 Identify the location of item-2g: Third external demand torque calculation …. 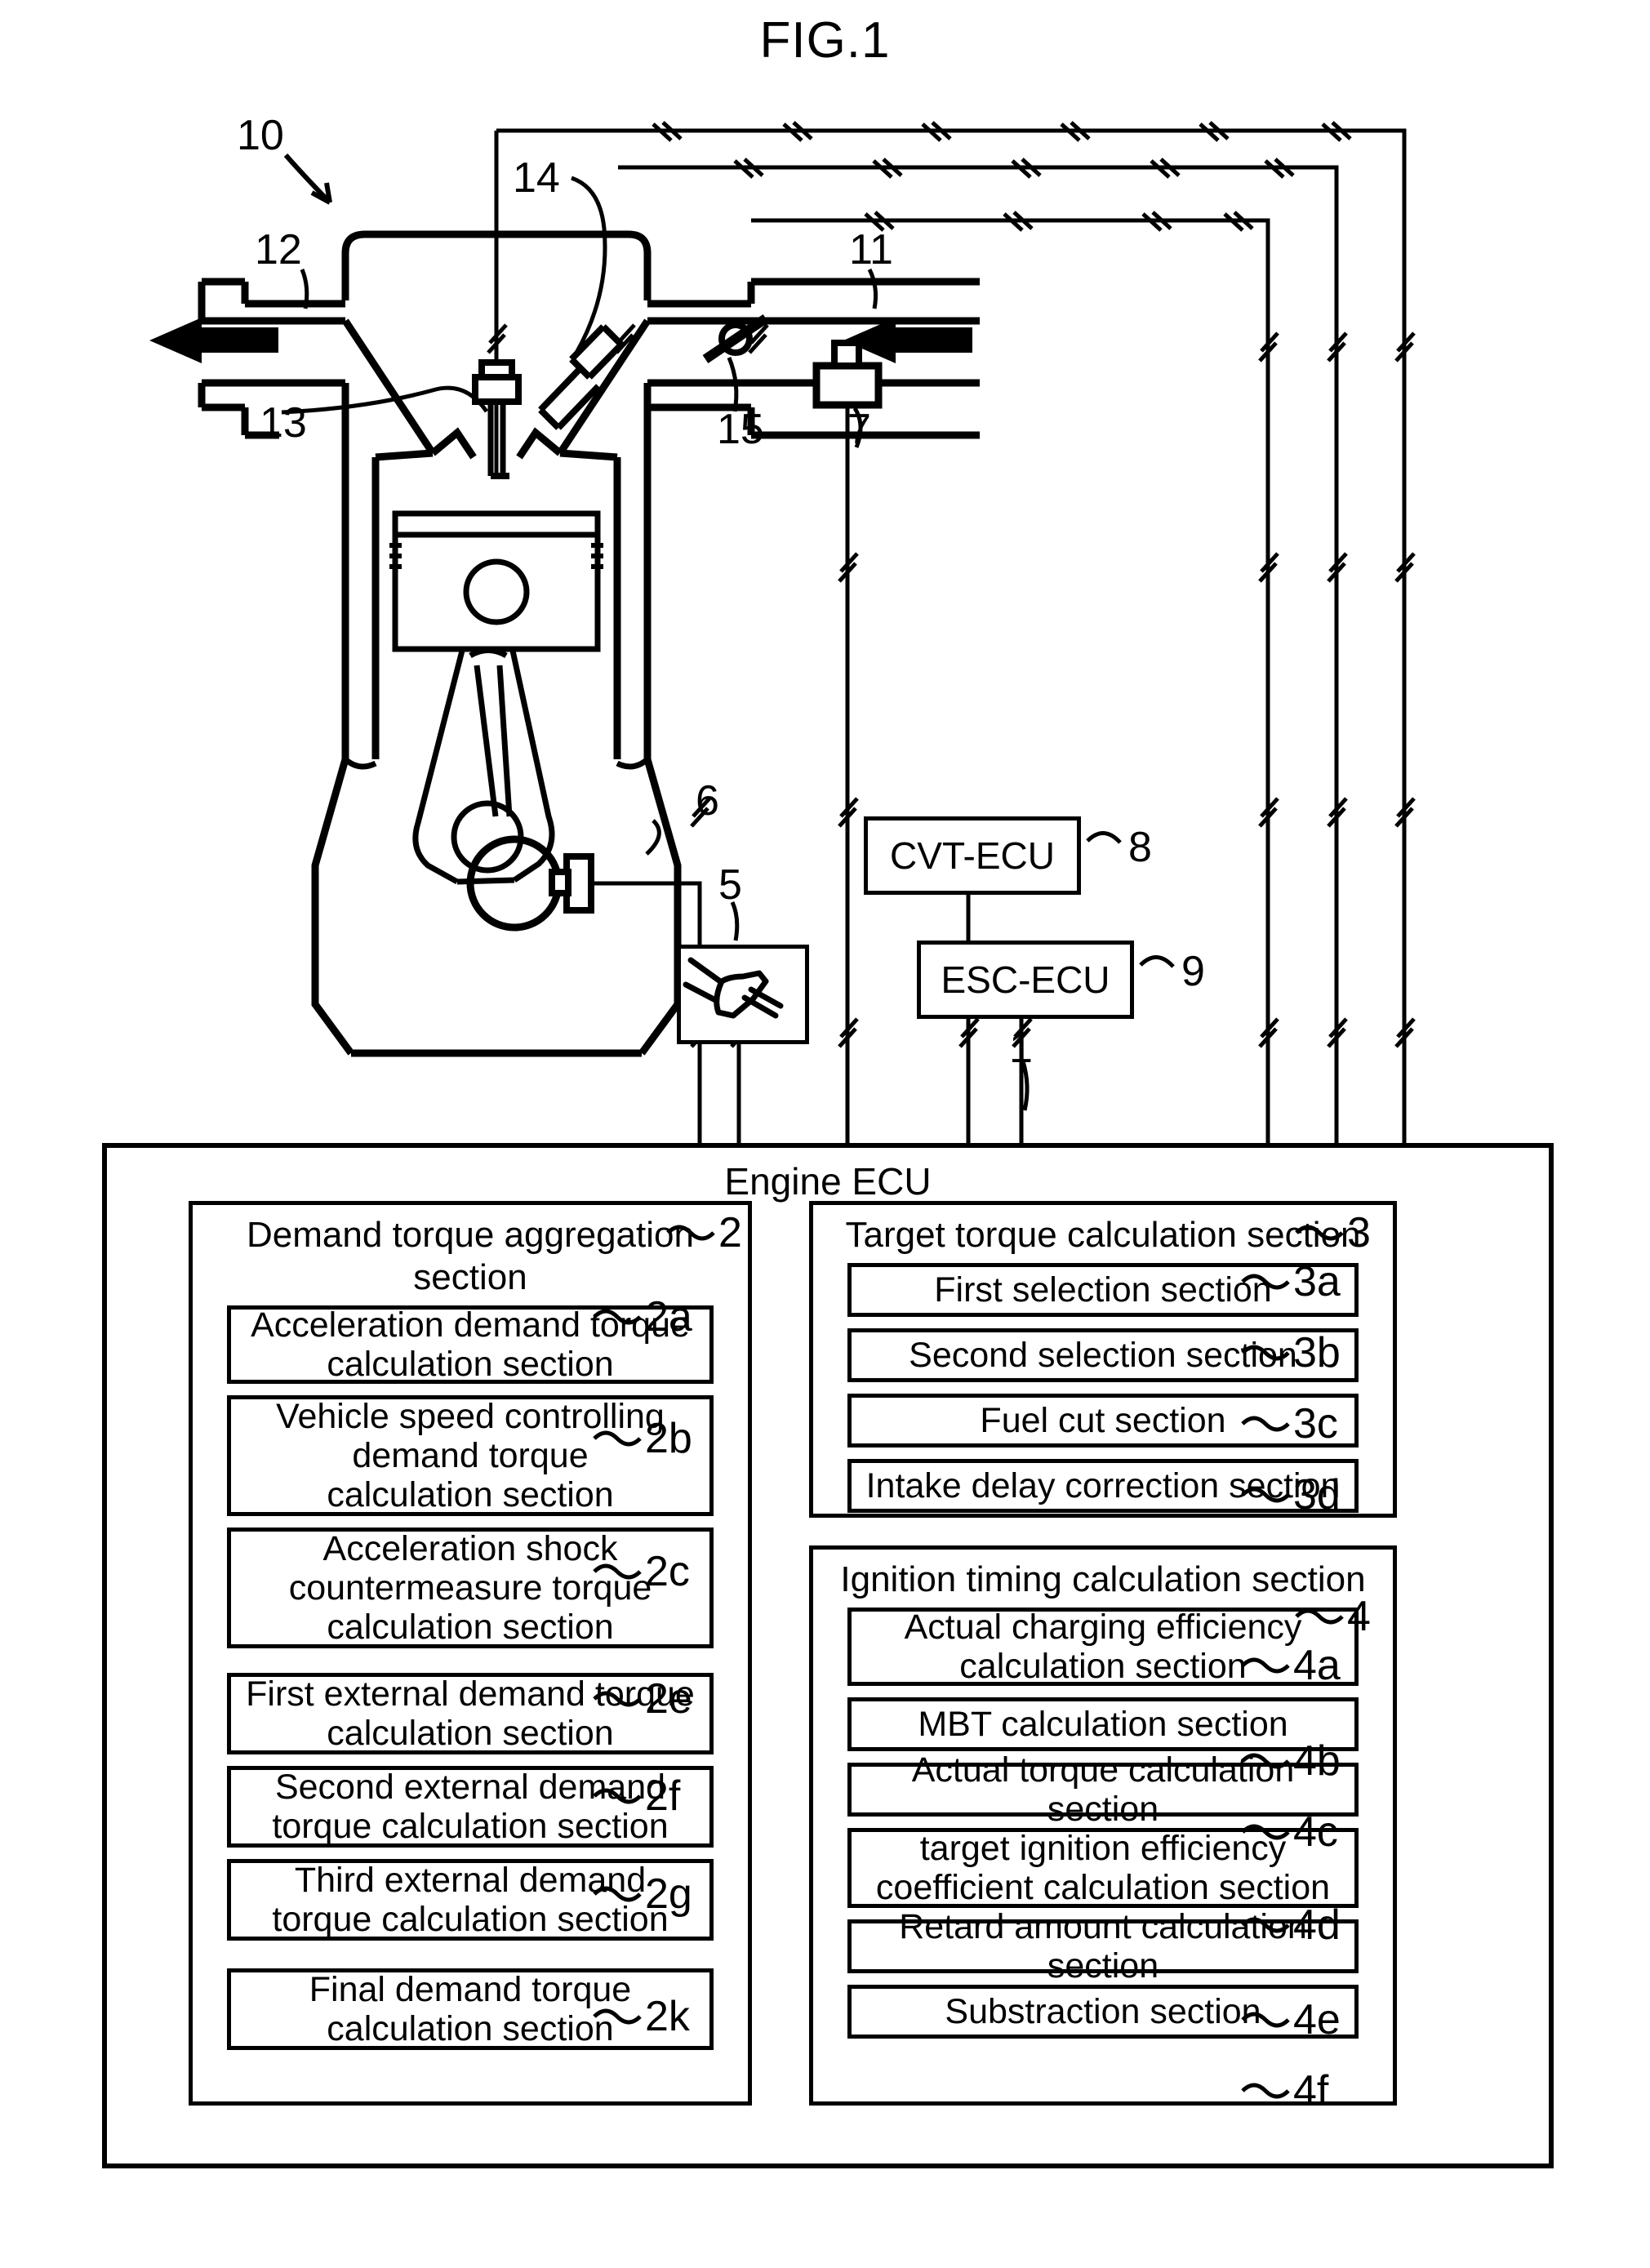
(470, 1900).